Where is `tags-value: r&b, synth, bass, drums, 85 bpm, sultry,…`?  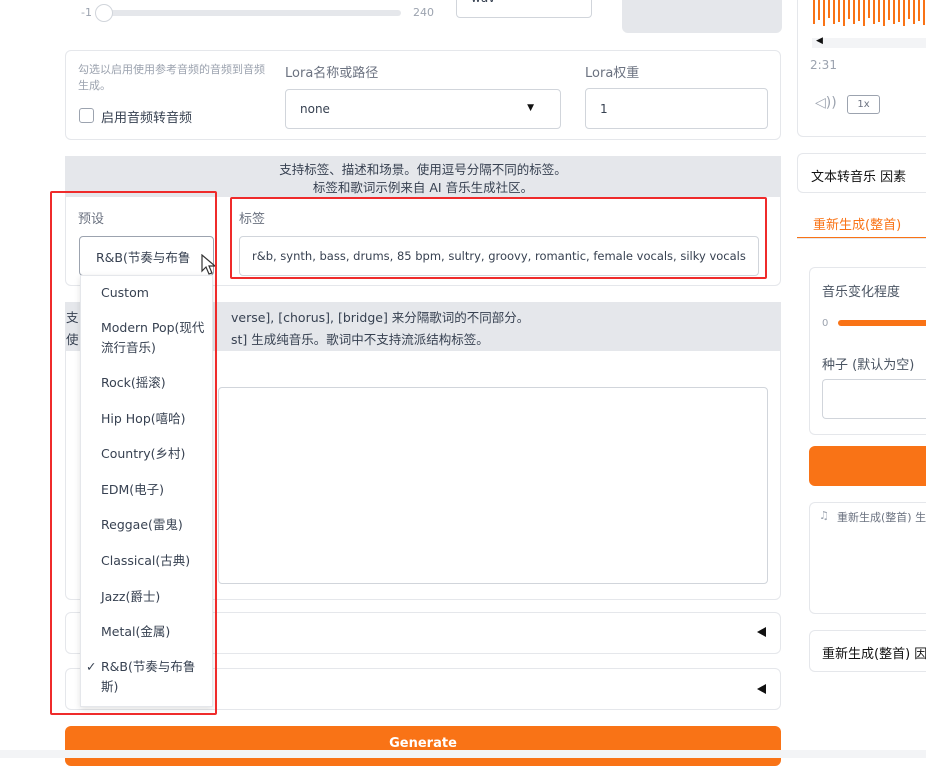
tags-value: r&b, synth, bass, drums, 85 bpm, sultry,… is located at coordinates (499, 256).